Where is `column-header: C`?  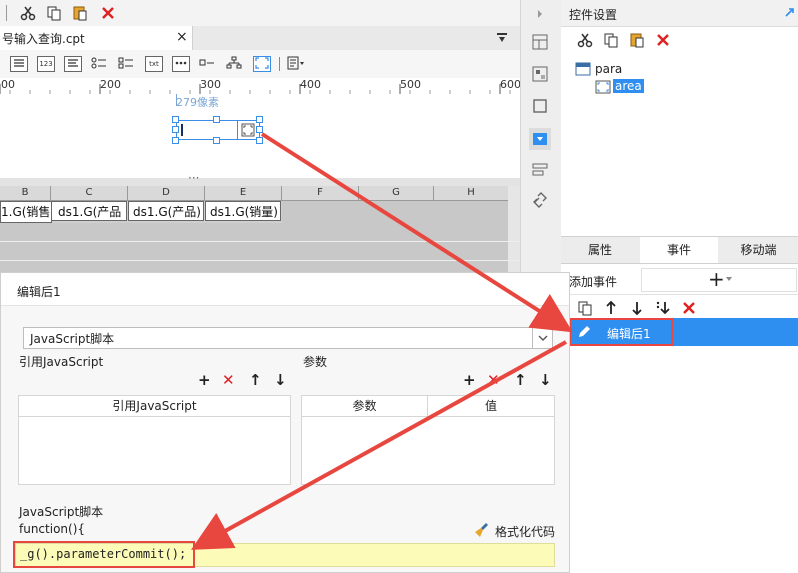 column-header: C is located at coordinates (89, 193).